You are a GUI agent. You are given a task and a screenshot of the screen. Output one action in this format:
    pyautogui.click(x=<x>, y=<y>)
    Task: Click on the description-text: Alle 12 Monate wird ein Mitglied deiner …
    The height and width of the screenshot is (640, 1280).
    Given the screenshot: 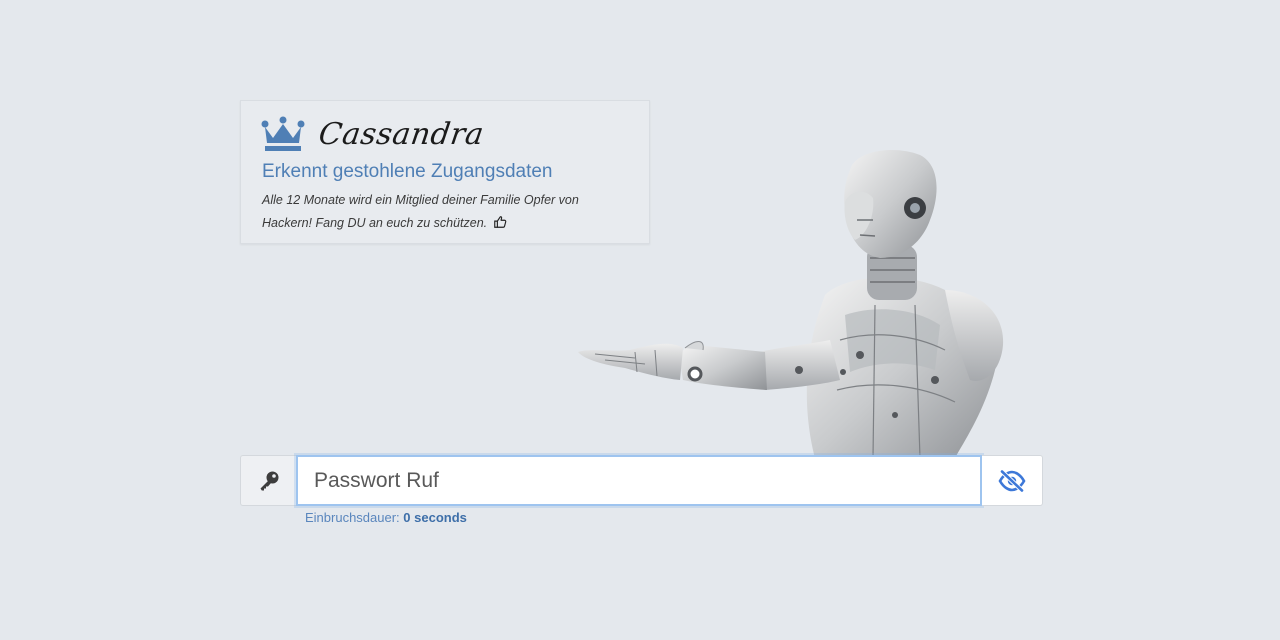 What is the action you would take?
    pyautogui.click(x=420, y=211)
    